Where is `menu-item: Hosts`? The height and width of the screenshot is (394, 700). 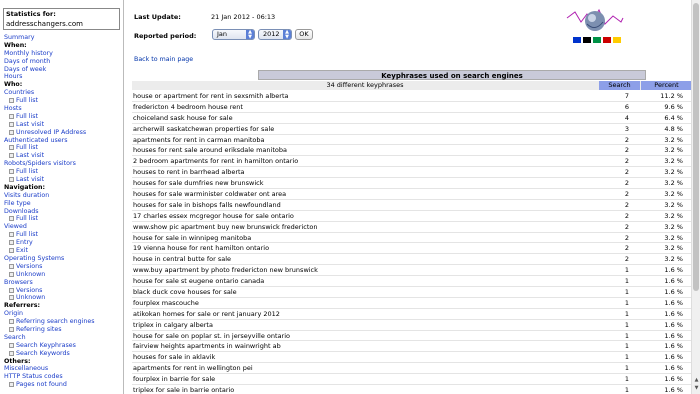 menu-item: Hosts is located at coordinates (63, 109).